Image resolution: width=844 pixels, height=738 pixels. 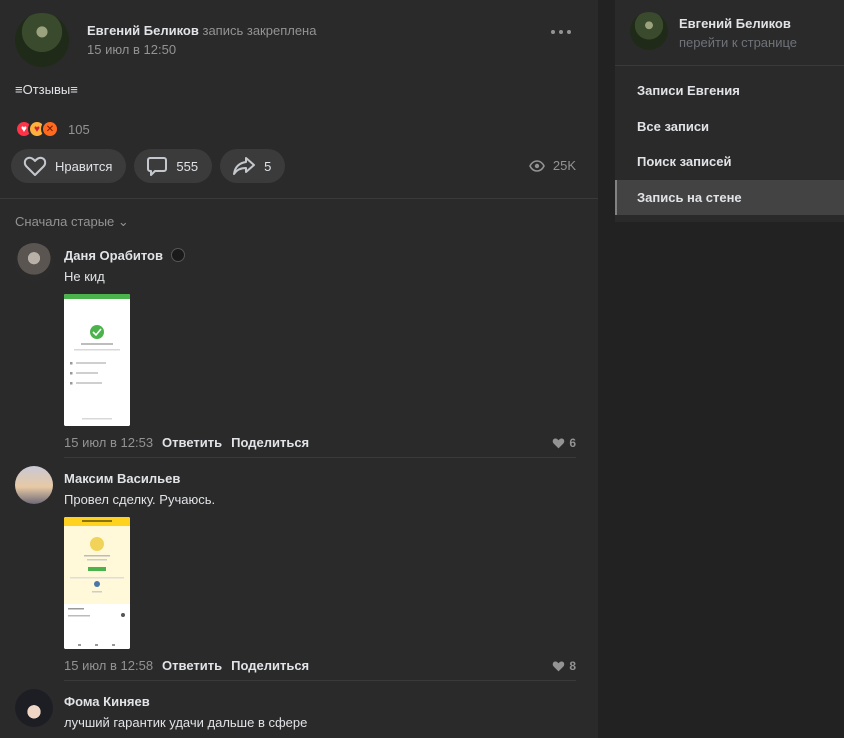 What do you see at coordinates (84, 166) in the screenshot?
I see `like-label: Нравится` at bounding box center [84, 166].